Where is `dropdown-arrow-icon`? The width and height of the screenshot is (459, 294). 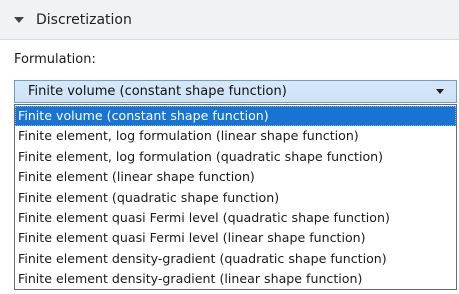 dropdown-arrow-icon is located at coordinates (440, 91).